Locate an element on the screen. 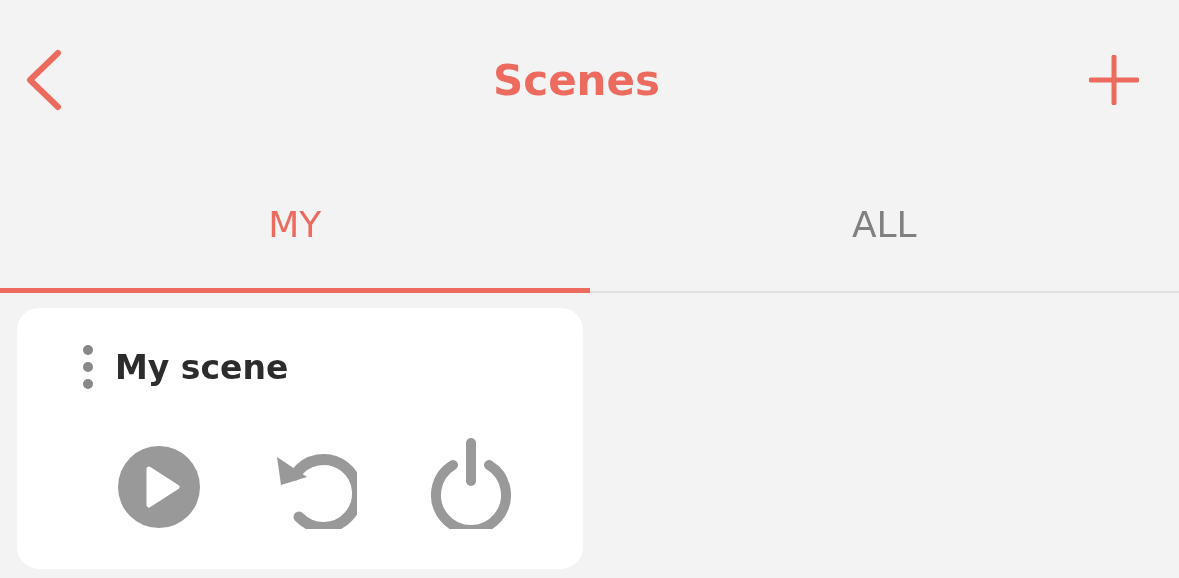 The image size is (1179, 578). tab: MY is located at coordinates (295, 226).